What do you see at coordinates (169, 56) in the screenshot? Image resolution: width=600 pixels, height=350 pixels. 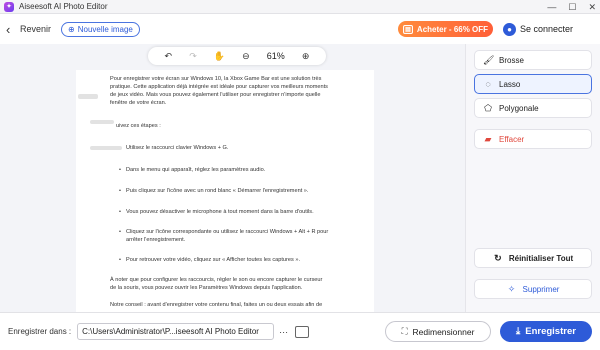 I see `undo-icon: ↶` at bounding box center [169, 56].